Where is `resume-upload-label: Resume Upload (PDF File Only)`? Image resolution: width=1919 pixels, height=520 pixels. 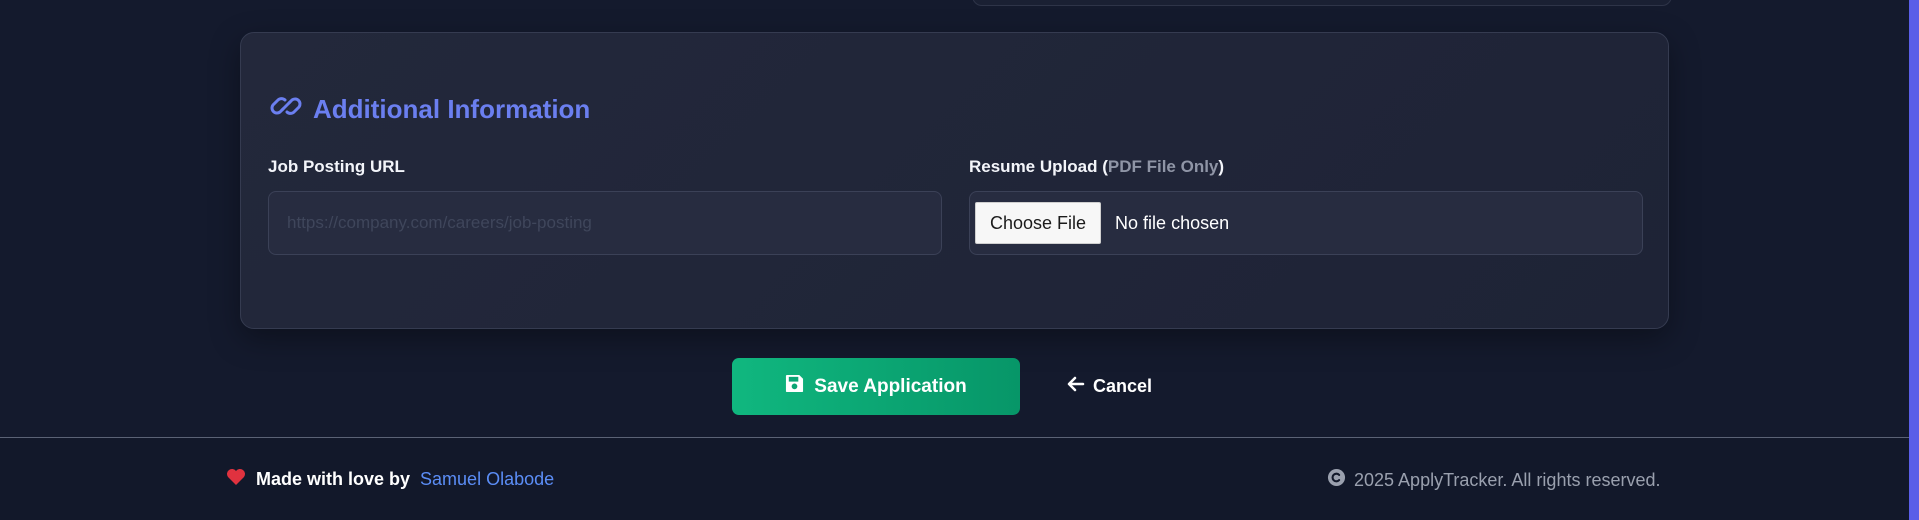 resume-upload-label: Resume Upload (PDF File Only) is located at coordinates (1096, 167).